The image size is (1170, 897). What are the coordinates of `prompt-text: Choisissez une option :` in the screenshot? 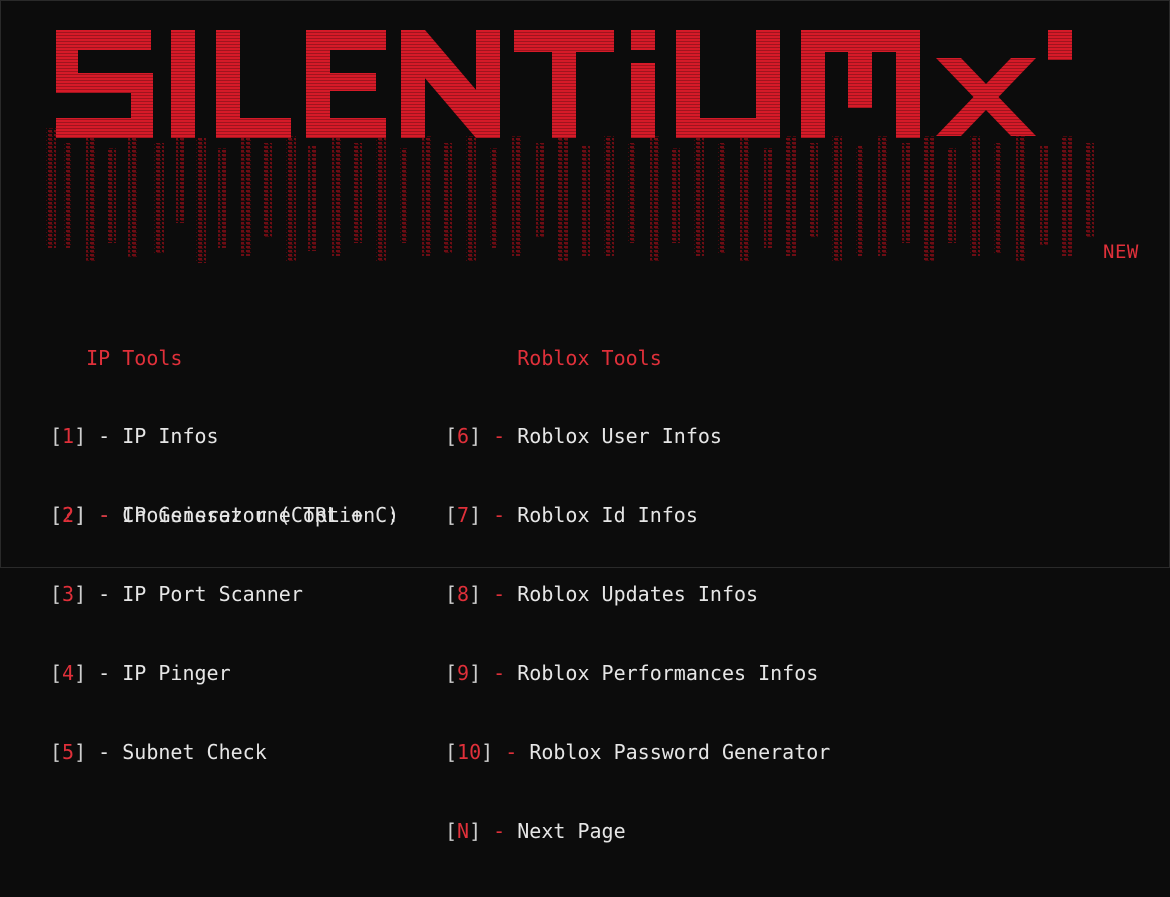 It's located at (261, 515).